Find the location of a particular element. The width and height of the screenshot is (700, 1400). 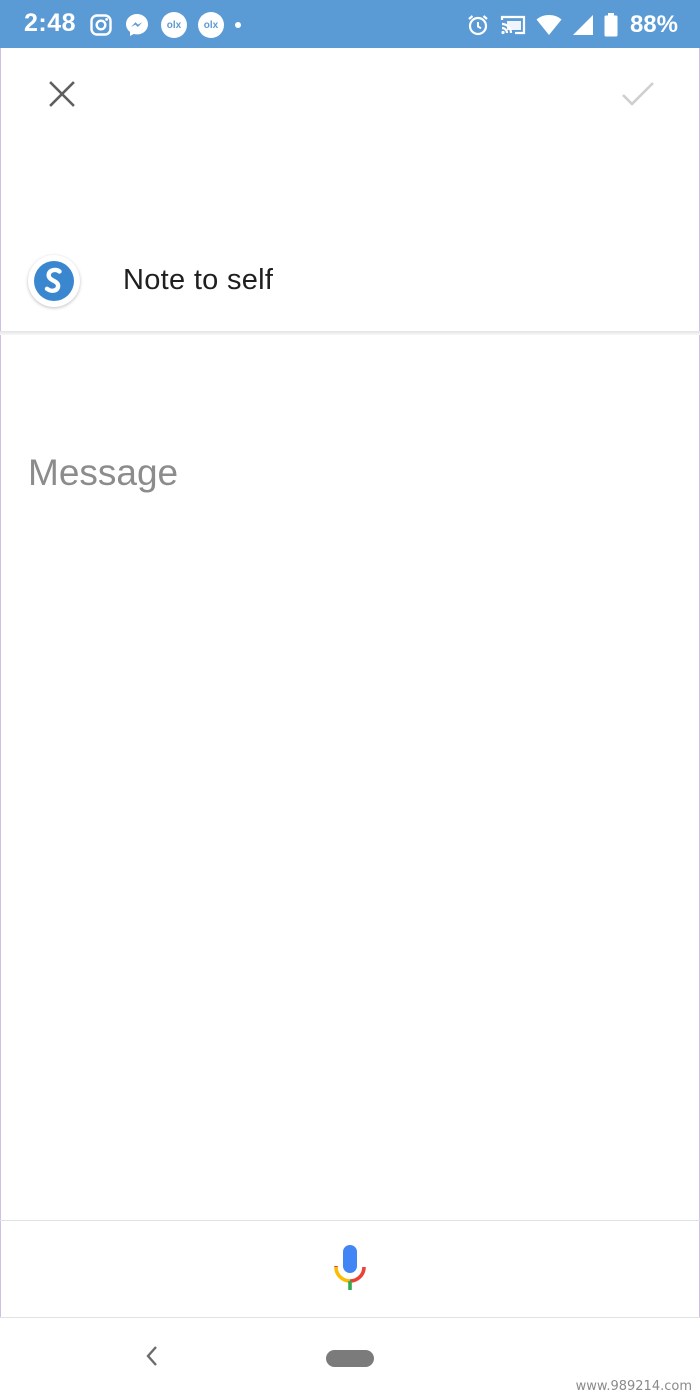

voice-input-bar is located at coordinates (350, 1269).